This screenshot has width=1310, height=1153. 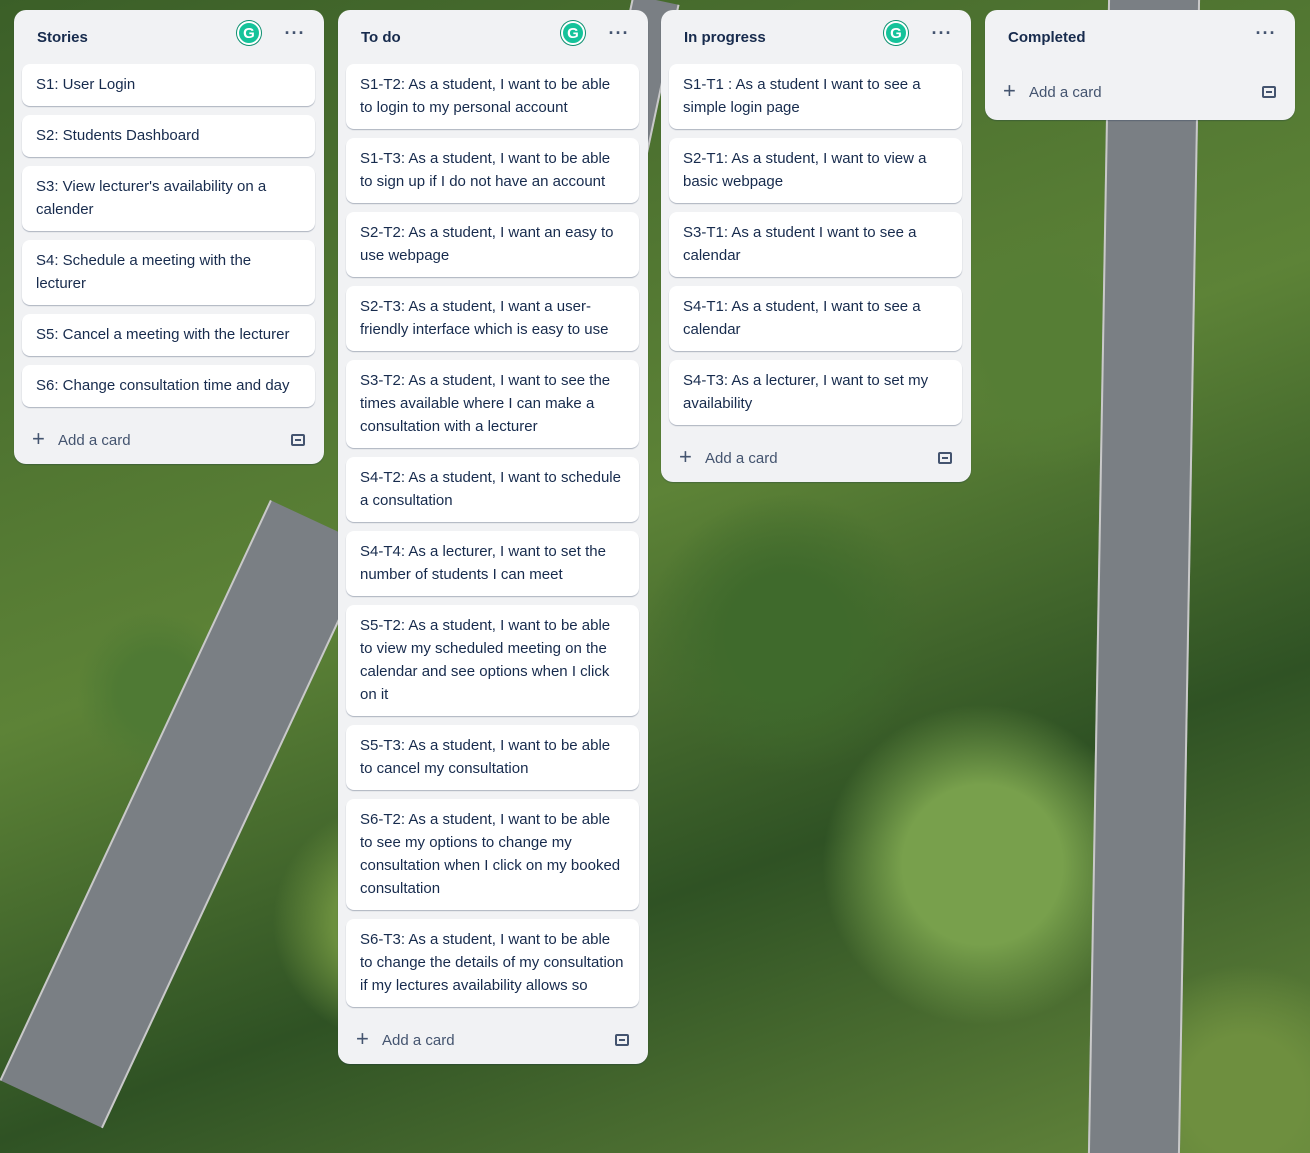 What do you see at coordinates (784, 37) in the screenshot?
I see `list-title: In progress` at bounding box center [784, 37].